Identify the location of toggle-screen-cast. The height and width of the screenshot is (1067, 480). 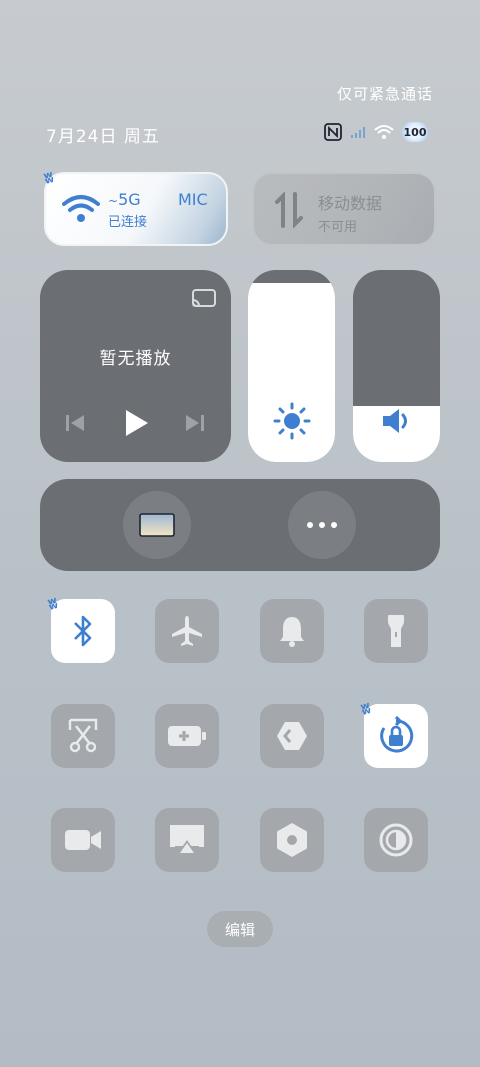
(187, 840).